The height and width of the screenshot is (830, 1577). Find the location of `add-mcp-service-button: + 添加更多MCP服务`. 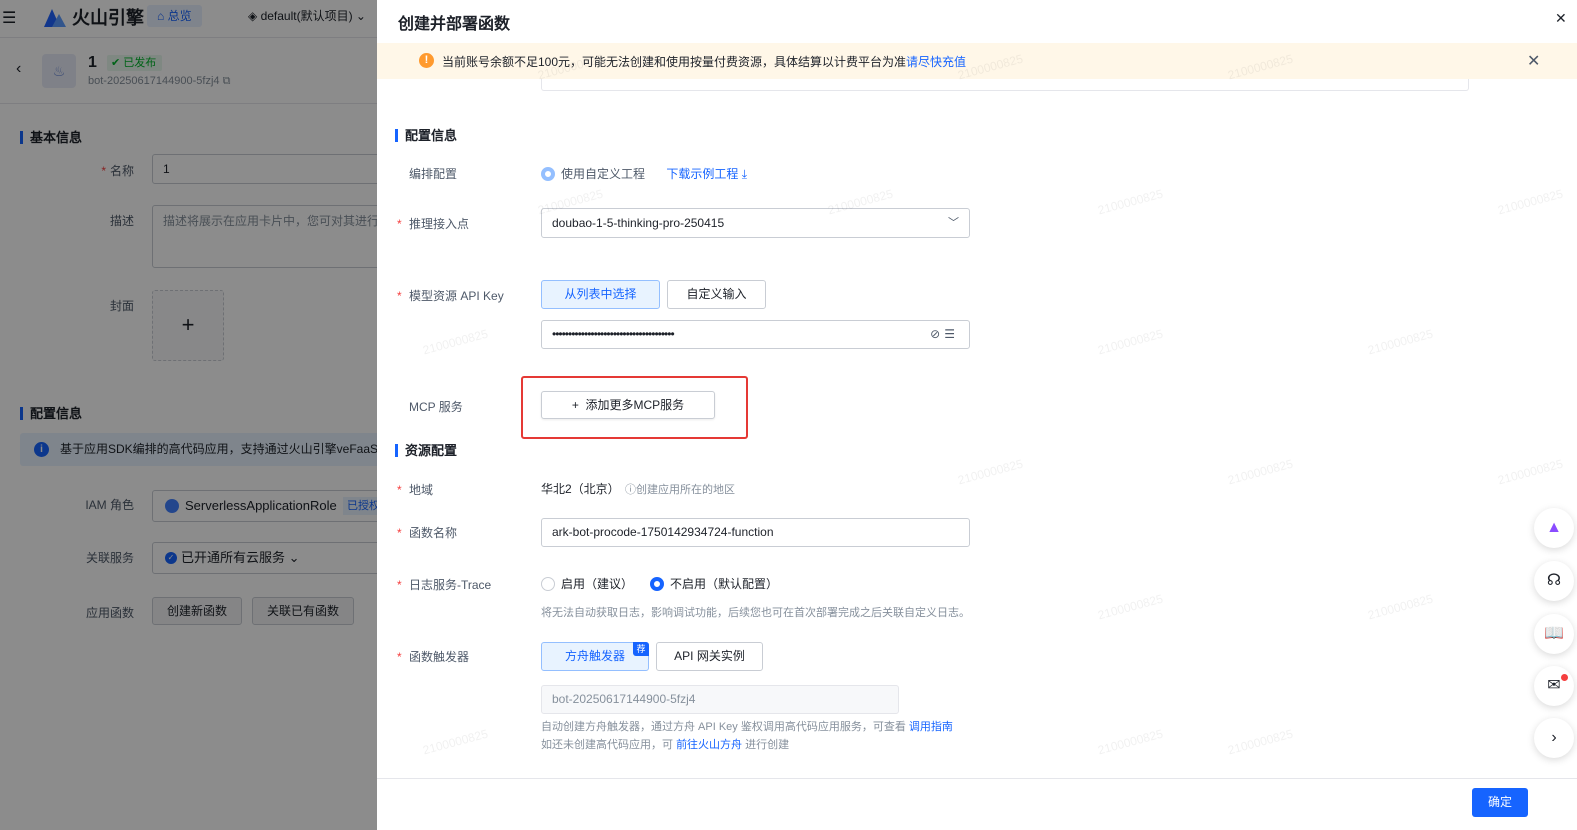

add-mcp-service-button: + 添加更多MCP服务 is located at coordinates (628, 405).